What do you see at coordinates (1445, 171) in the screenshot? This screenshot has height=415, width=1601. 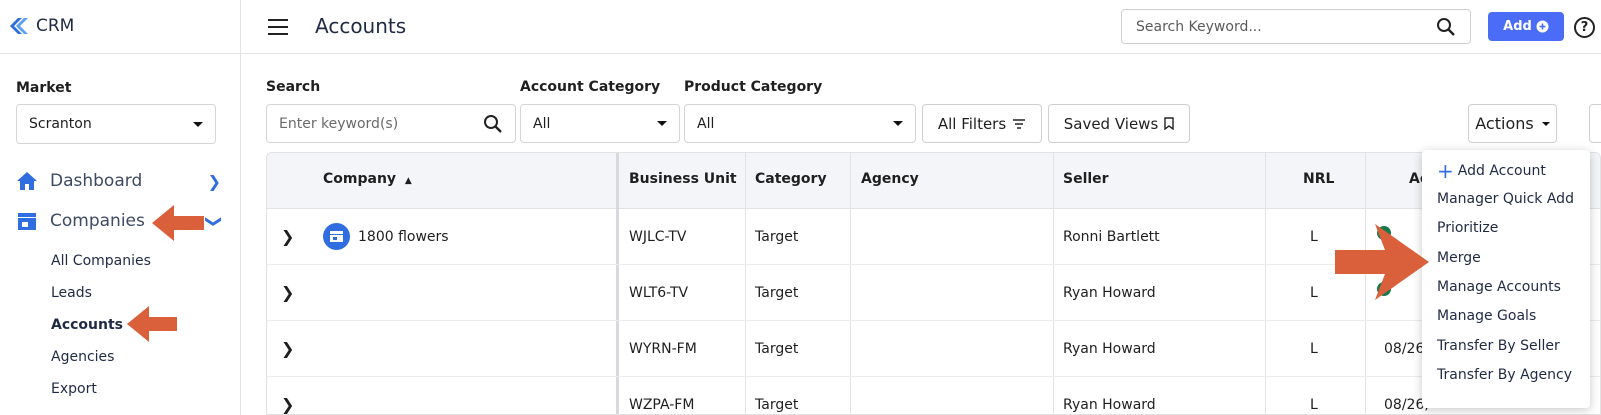 I see `plus-icon: +` at bounding box center [1445, 171].